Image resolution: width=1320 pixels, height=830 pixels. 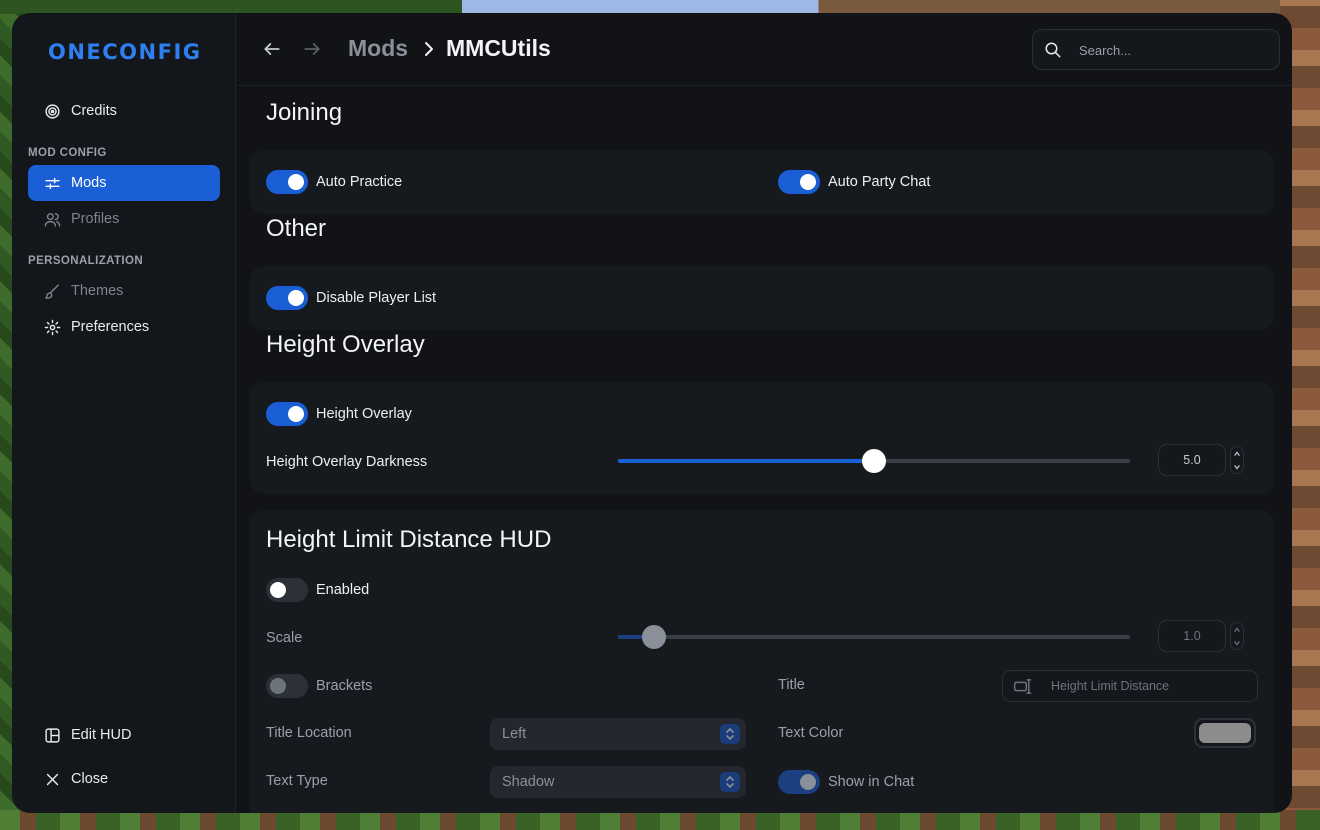 I want to click on title-field-value: Height Limit Distance, so click(x=1110, y=686).